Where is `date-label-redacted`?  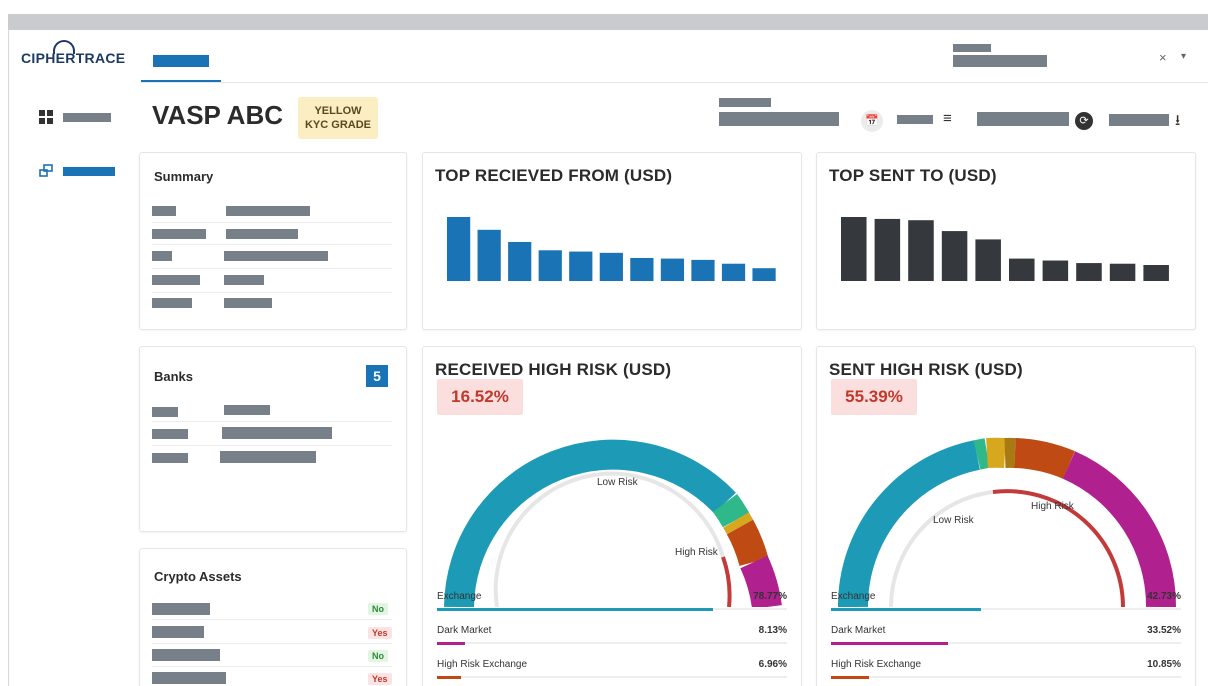
date-label-redacted is located at coordinates (745, 102).